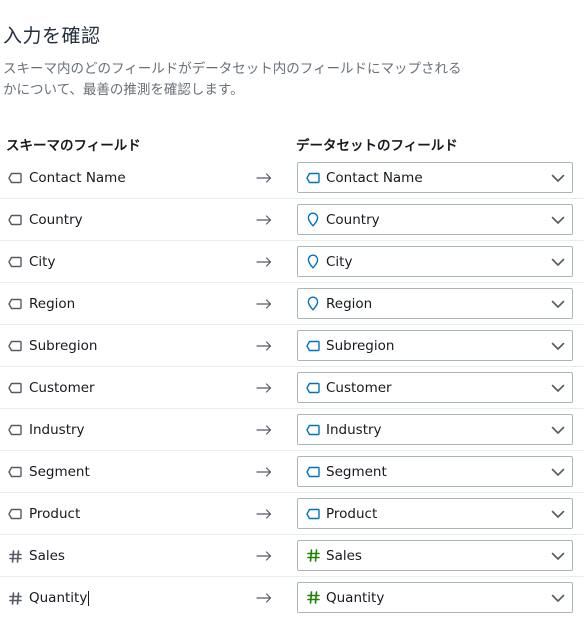  I want to click on dataset-field-select: Segment, so click(435, 471).